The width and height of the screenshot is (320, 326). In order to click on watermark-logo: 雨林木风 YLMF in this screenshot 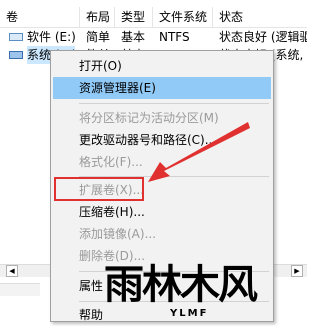, I will do `click(203, 292)`.